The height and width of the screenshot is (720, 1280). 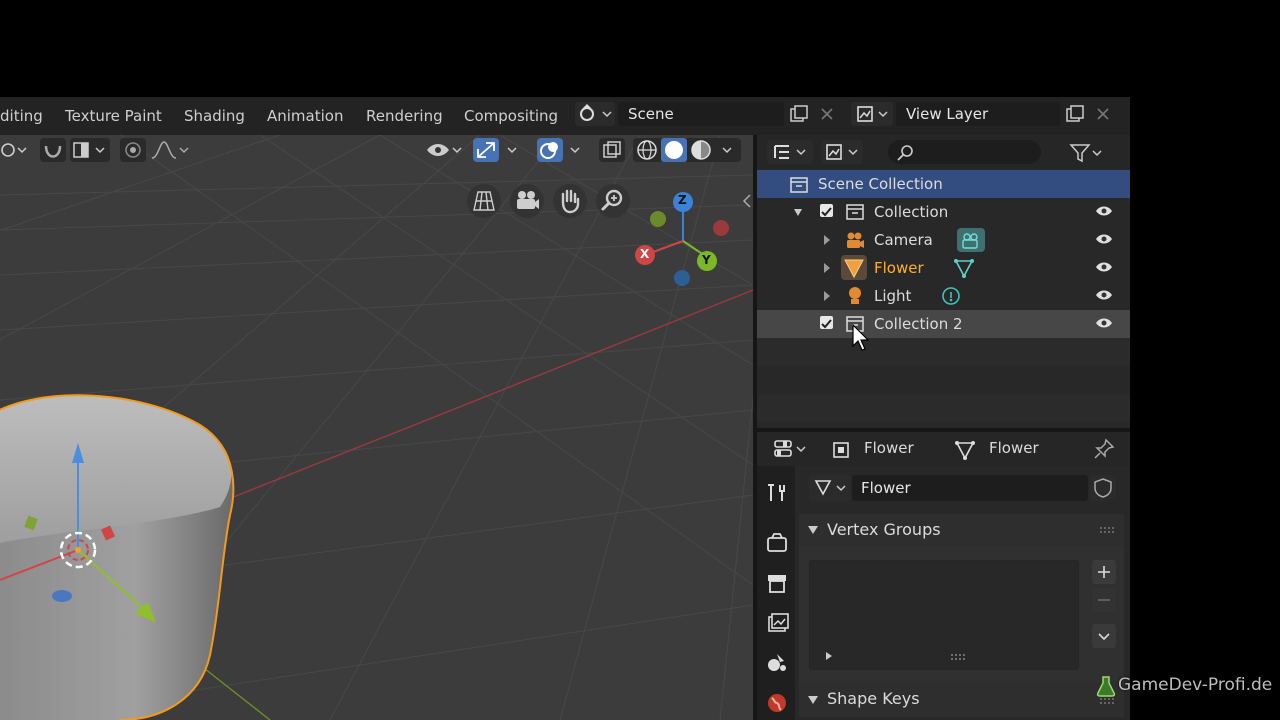 I want to click on snap-target-dropdown, so click(x=90, y=150).